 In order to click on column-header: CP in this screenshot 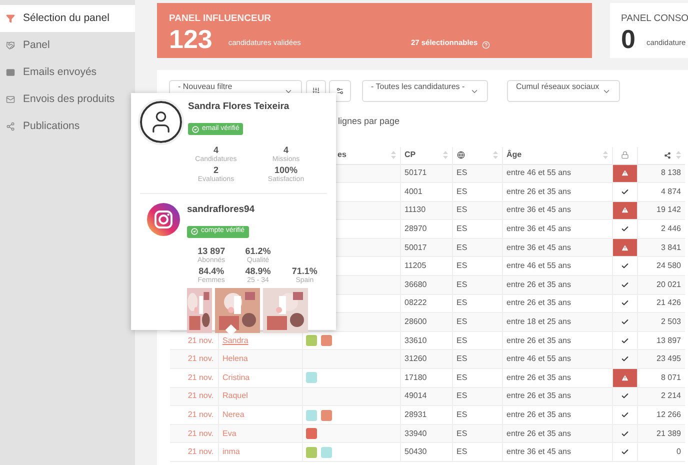, I will do `click(410, 155)`.